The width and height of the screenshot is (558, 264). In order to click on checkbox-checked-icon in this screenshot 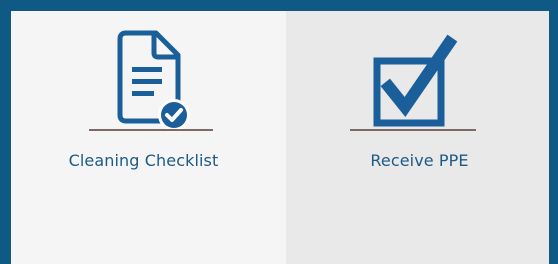, I will do `click(415, 80)`.